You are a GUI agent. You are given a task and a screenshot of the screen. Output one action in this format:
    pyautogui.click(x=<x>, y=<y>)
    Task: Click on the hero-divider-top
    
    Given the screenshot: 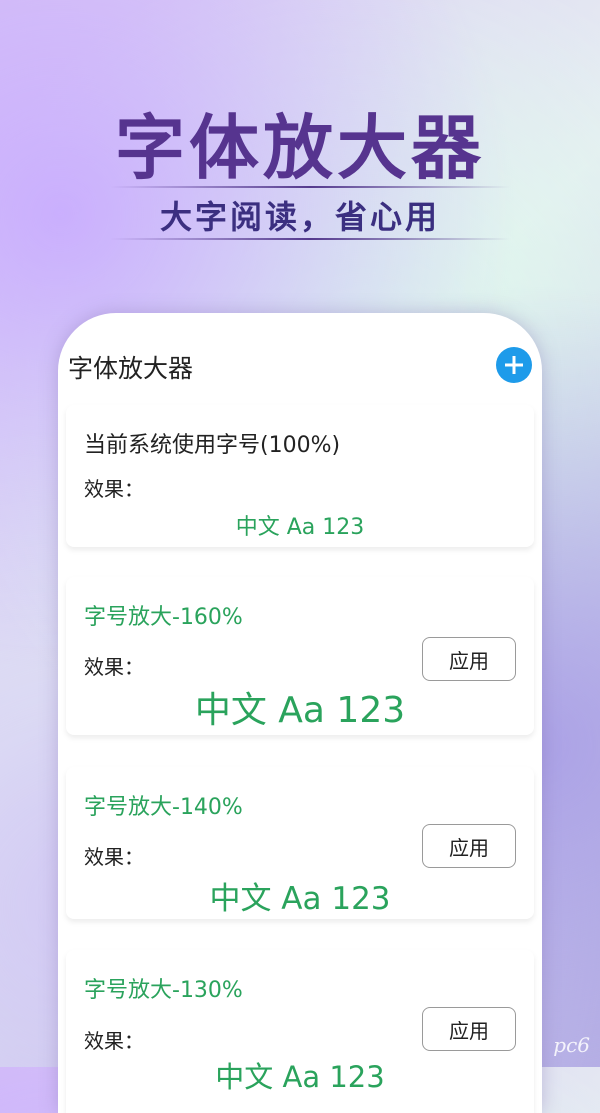 What is the action you would take?
    pyautogui.click(x=310, y=187)
    